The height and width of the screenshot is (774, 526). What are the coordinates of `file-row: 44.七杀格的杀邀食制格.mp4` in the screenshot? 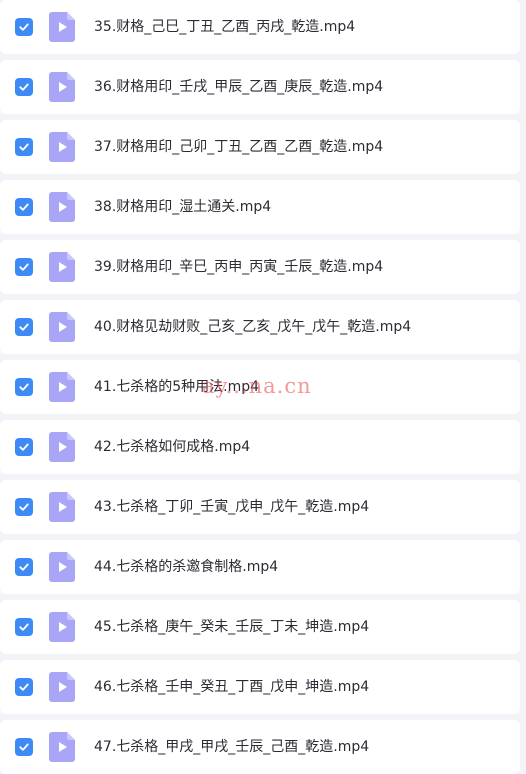 It's located at (260, 567).